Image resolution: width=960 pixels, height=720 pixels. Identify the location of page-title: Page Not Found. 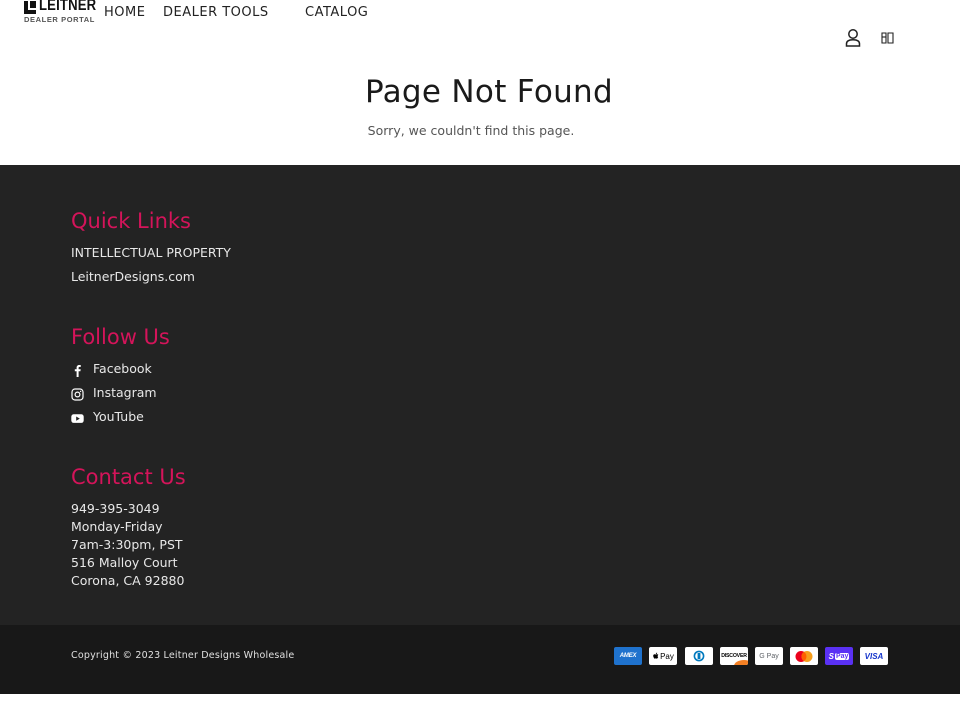
(489, 92).